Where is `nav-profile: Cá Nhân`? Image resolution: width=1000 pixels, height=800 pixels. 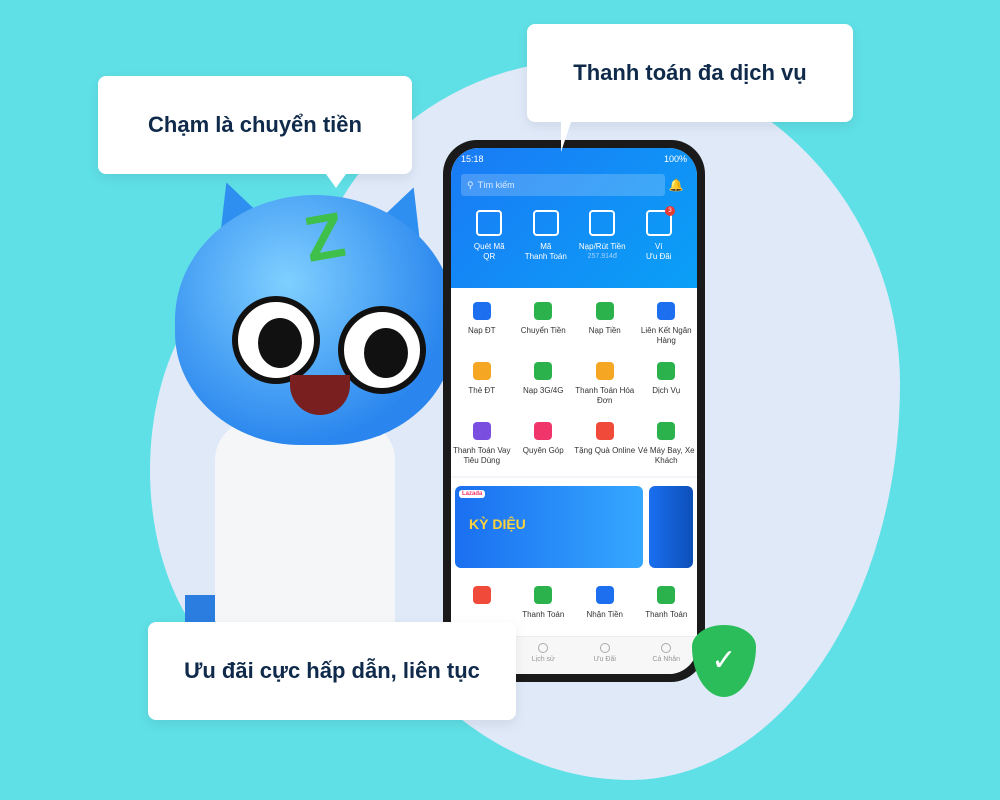 nav-profile: Cá Nhân is located at coordinates (667, 655).